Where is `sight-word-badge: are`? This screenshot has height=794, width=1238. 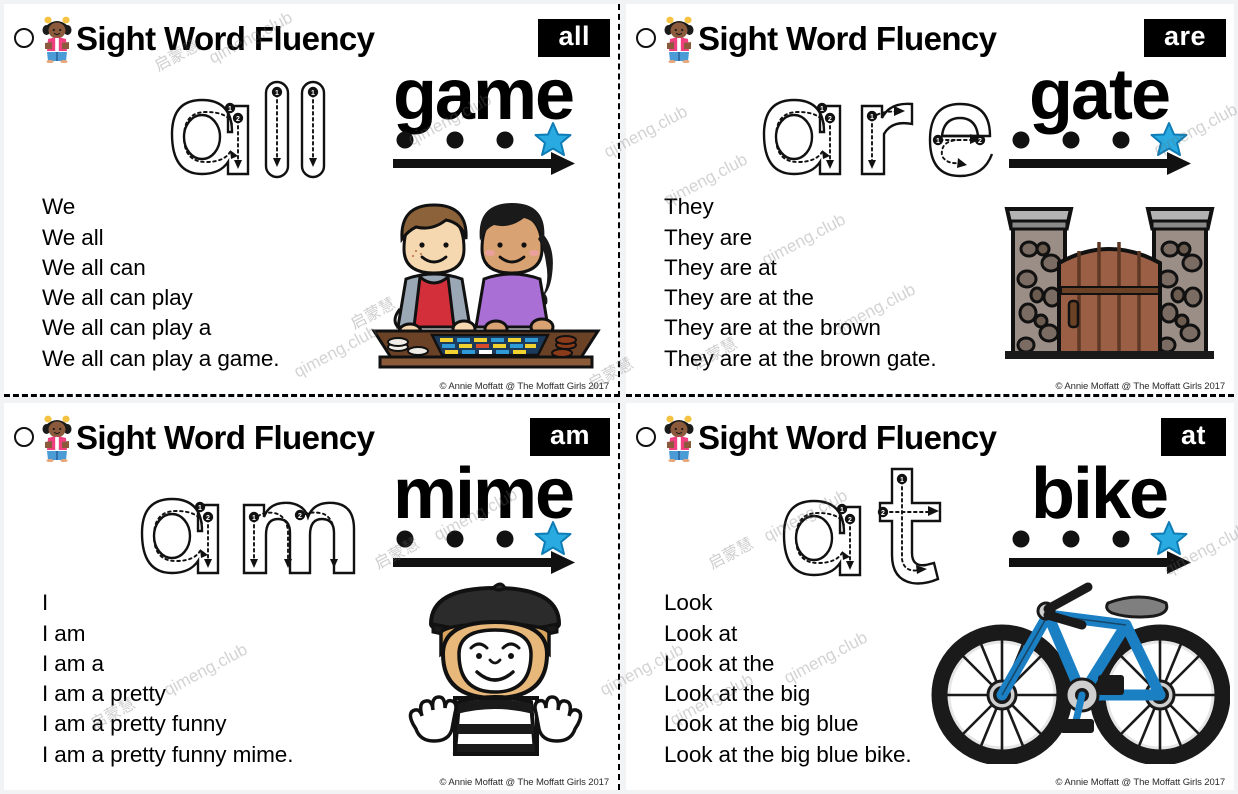 sight-word-badge: are is located at coordinates (1184, 38).